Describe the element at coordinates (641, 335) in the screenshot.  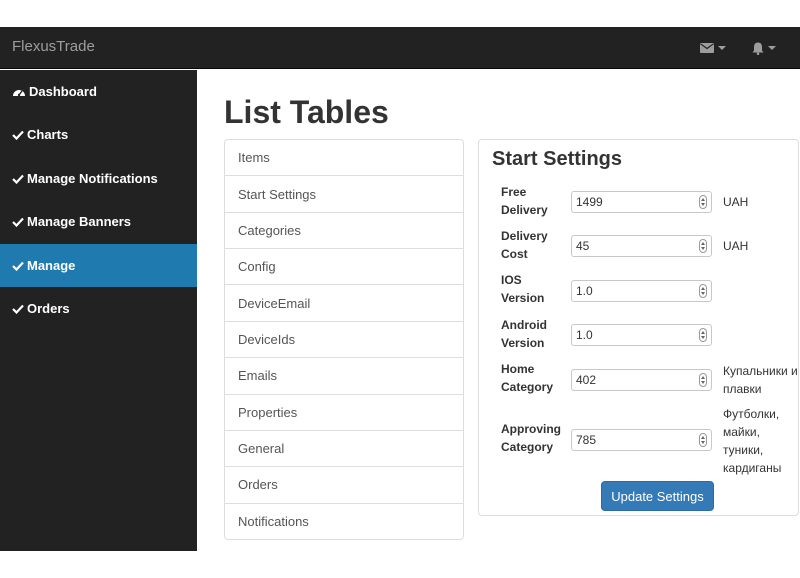
I see `android-version-input: 1.0` at that location.